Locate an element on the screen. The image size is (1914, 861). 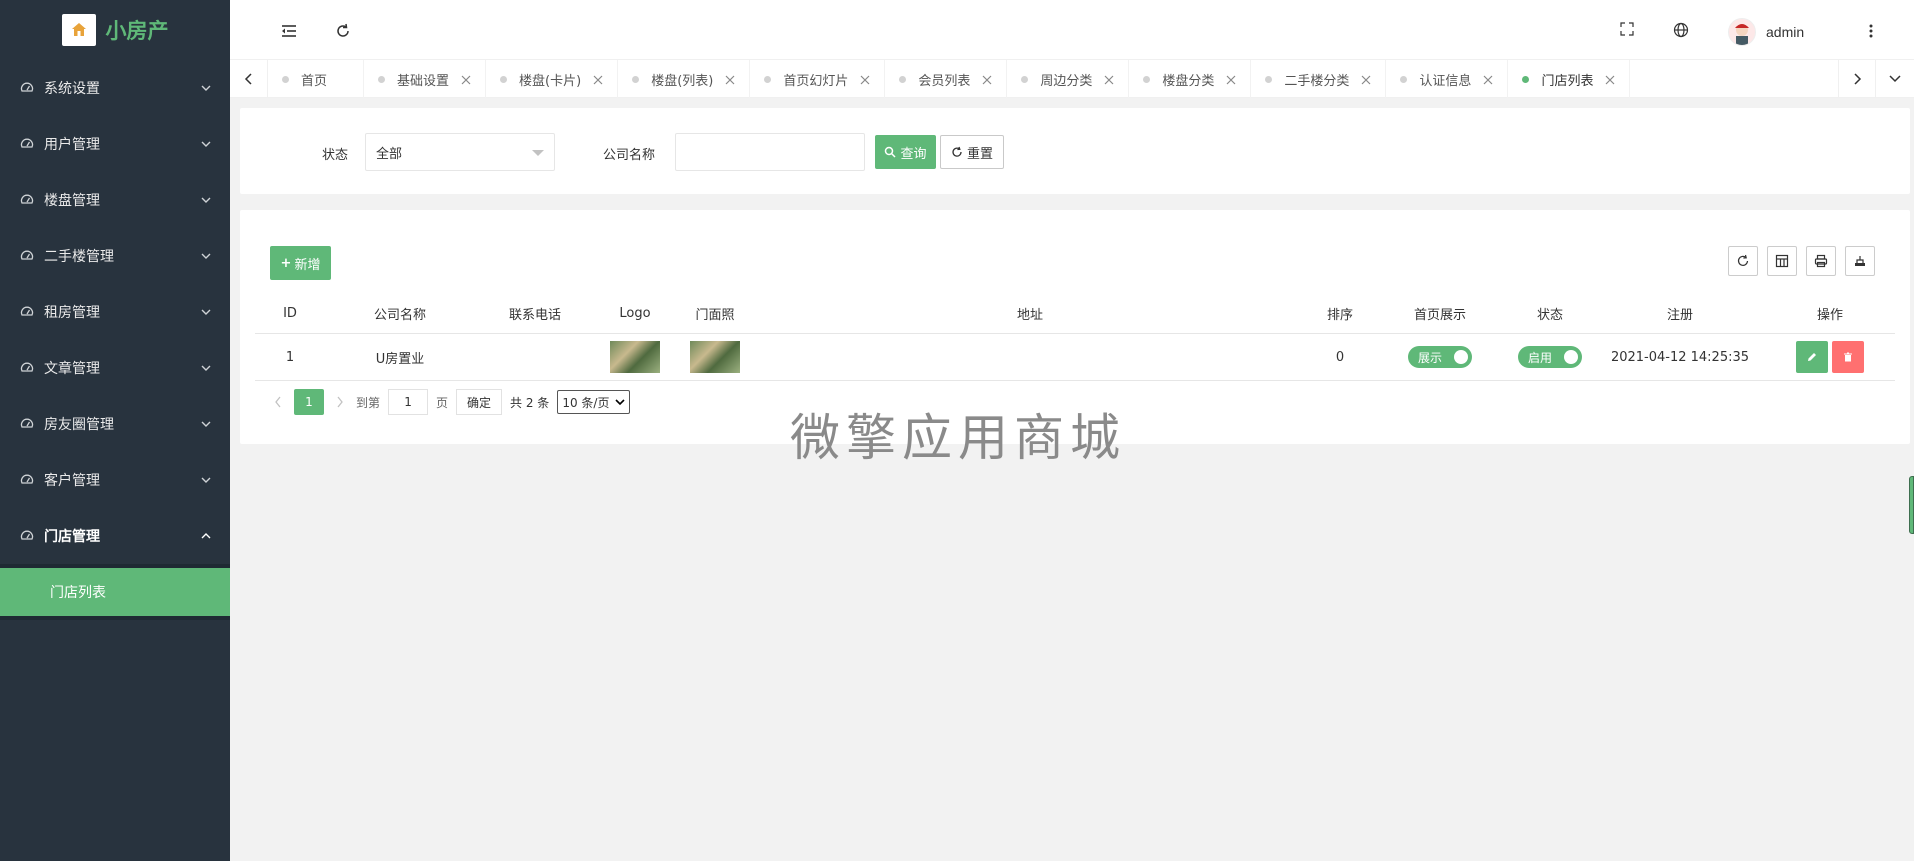
filter-panel: 状态 全部 公司名称 查询 重置 is located at coordinates (1075, 151).